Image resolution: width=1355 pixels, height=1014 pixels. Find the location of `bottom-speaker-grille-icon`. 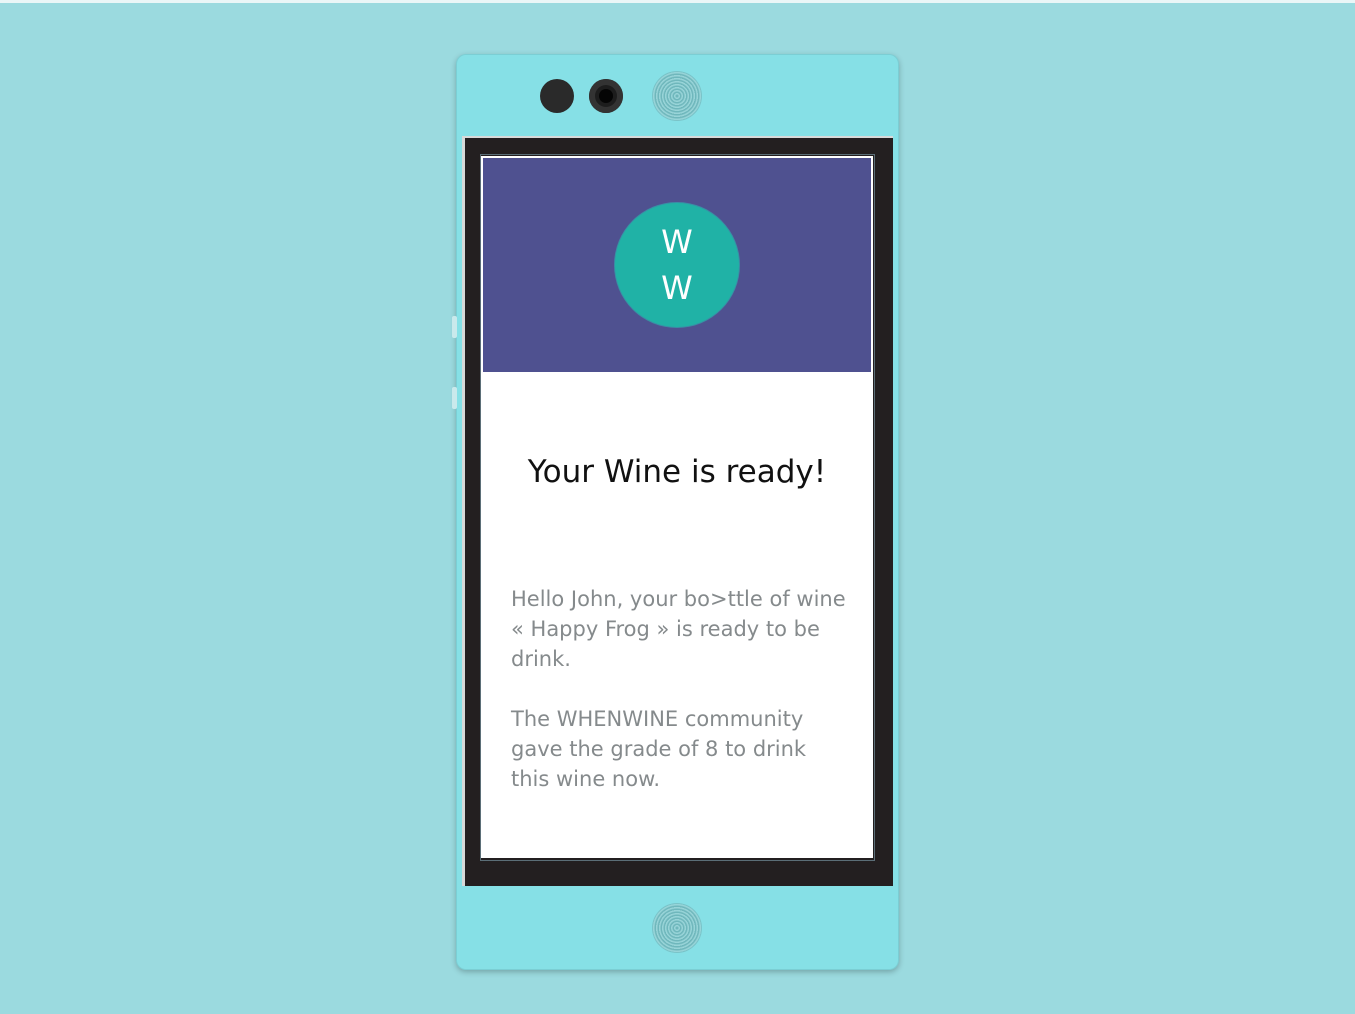

bottom-speaker-grille-icon is located at coordinates (677, 928).